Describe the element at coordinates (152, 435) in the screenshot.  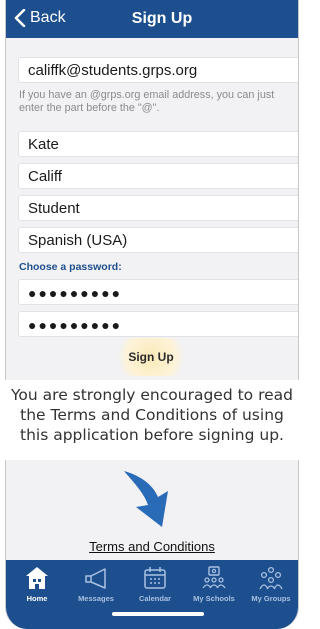
I see `notice-line-3: this application before signing up.` at that location.